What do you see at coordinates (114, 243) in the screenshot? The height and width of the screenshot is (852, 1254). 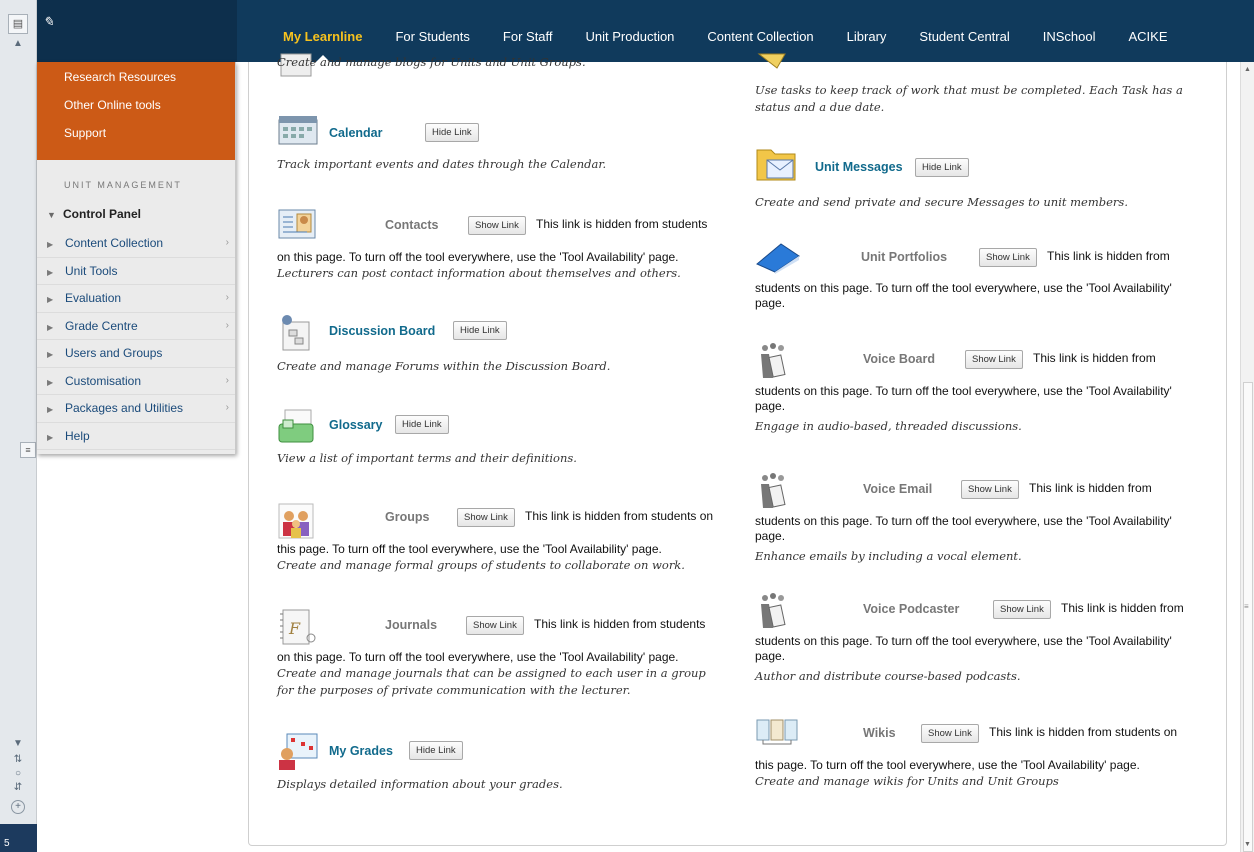 I see `control-panel-item-label: Content Collection` at bounding box center [114, 243].